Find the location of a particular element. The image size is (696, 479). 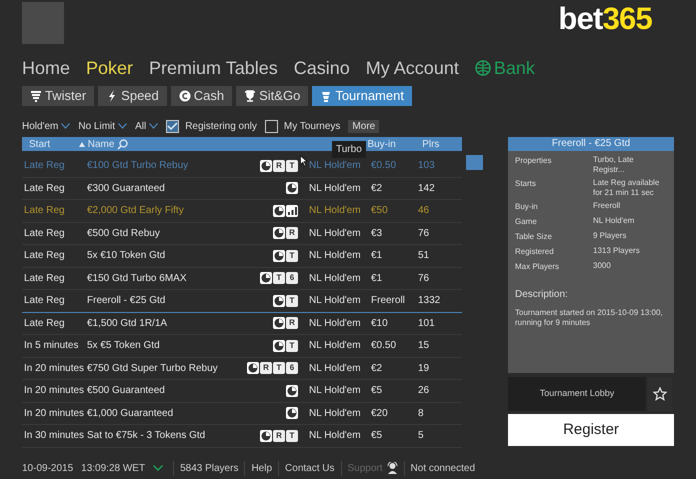

table-cell-text: 46 is located at coordinates (424, 211).